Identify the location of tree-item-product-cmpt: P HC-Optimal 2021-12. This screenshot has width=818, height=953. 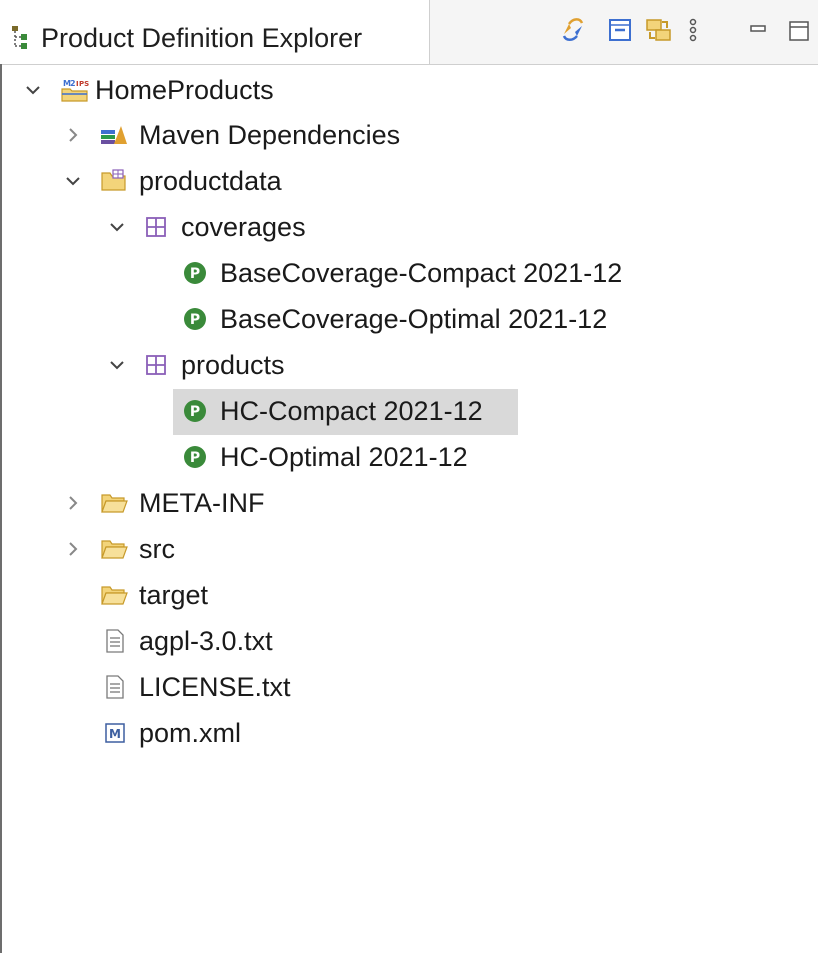
(260, 458).